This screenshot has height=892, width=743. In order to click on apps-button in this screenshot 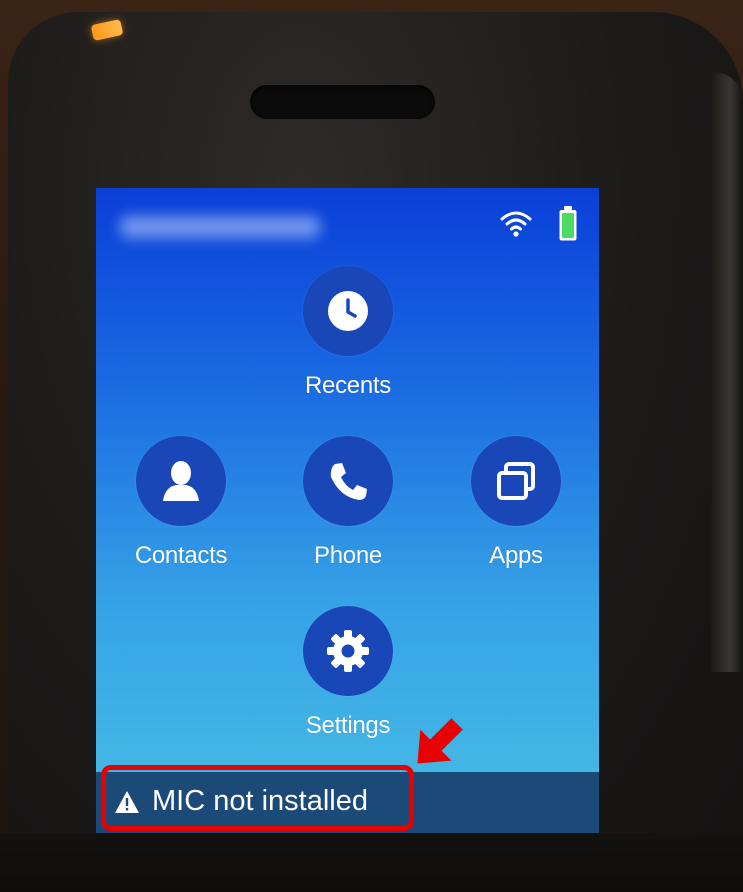, I will do `click(516, 481)`.